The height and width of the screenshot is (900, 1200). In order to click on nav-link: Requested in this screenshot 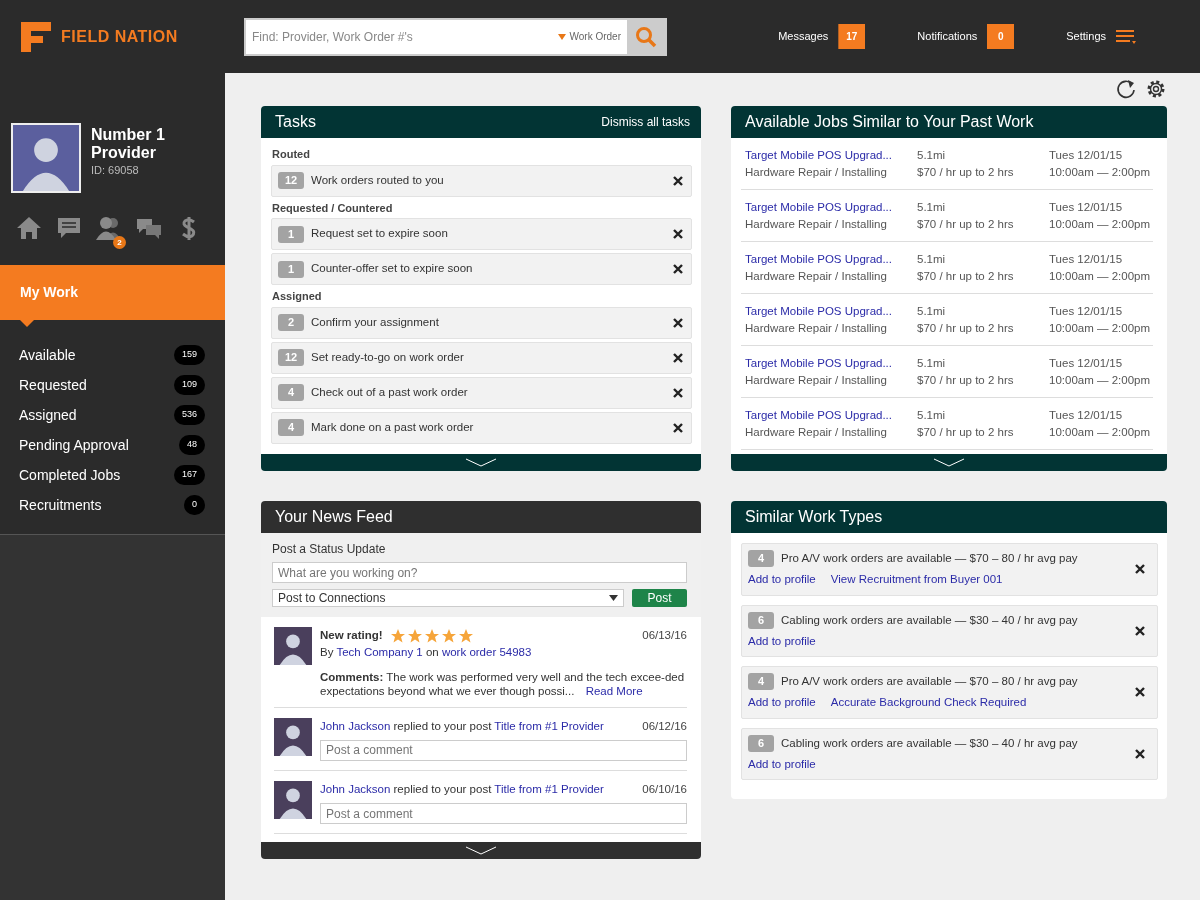, I will do `click(53, 385)`.